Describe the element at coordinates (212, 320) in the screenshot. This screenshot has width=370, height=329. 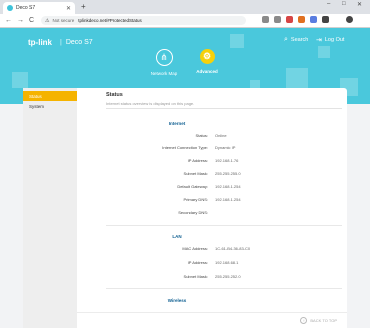
I see `bottom-bar: ↑ BACK TO TOP` at that location.